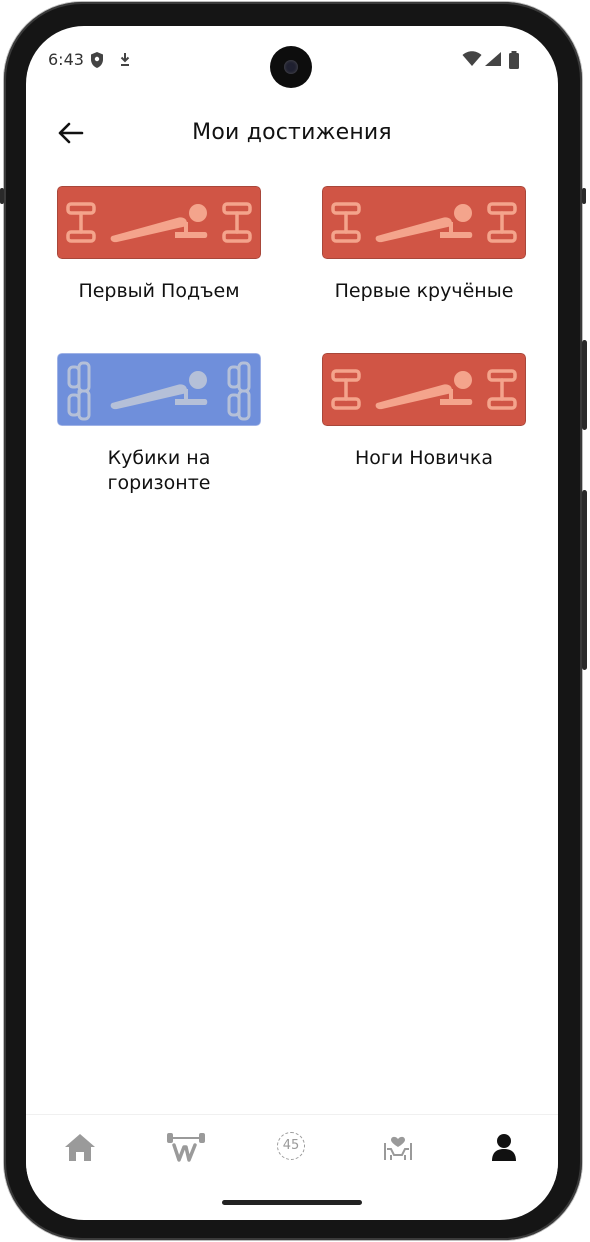 This screenshot has width=590, height=1242. I want to click on volume-button, so click(584, 580).